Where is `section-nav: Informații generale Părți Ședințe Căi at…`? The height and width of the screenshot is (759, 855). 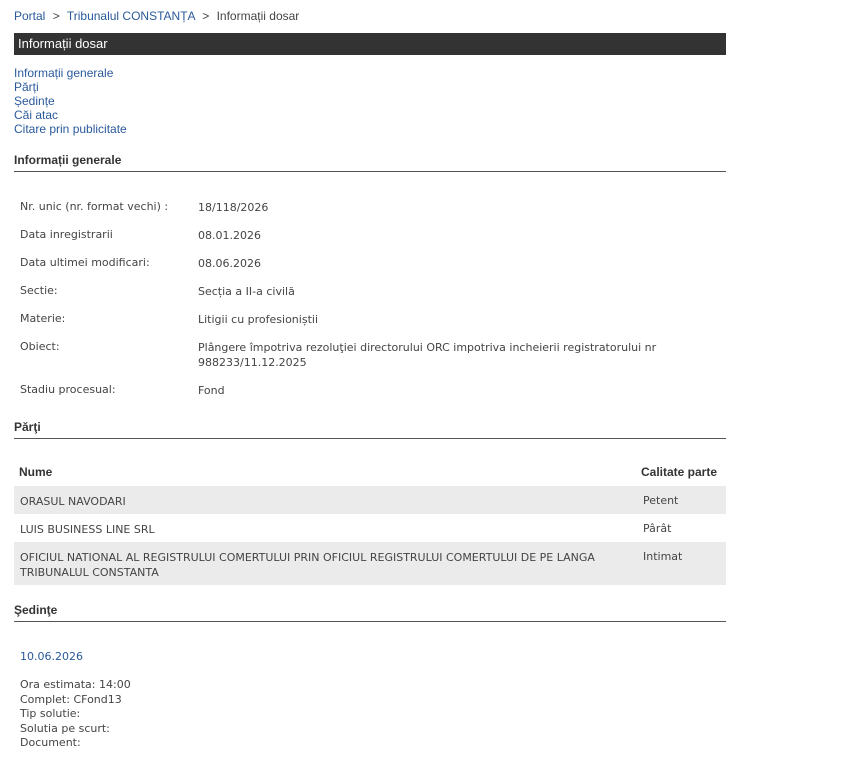
section-nav: Informații generale Părți Ședințe Căi at… is located at coordinates (70, 101).